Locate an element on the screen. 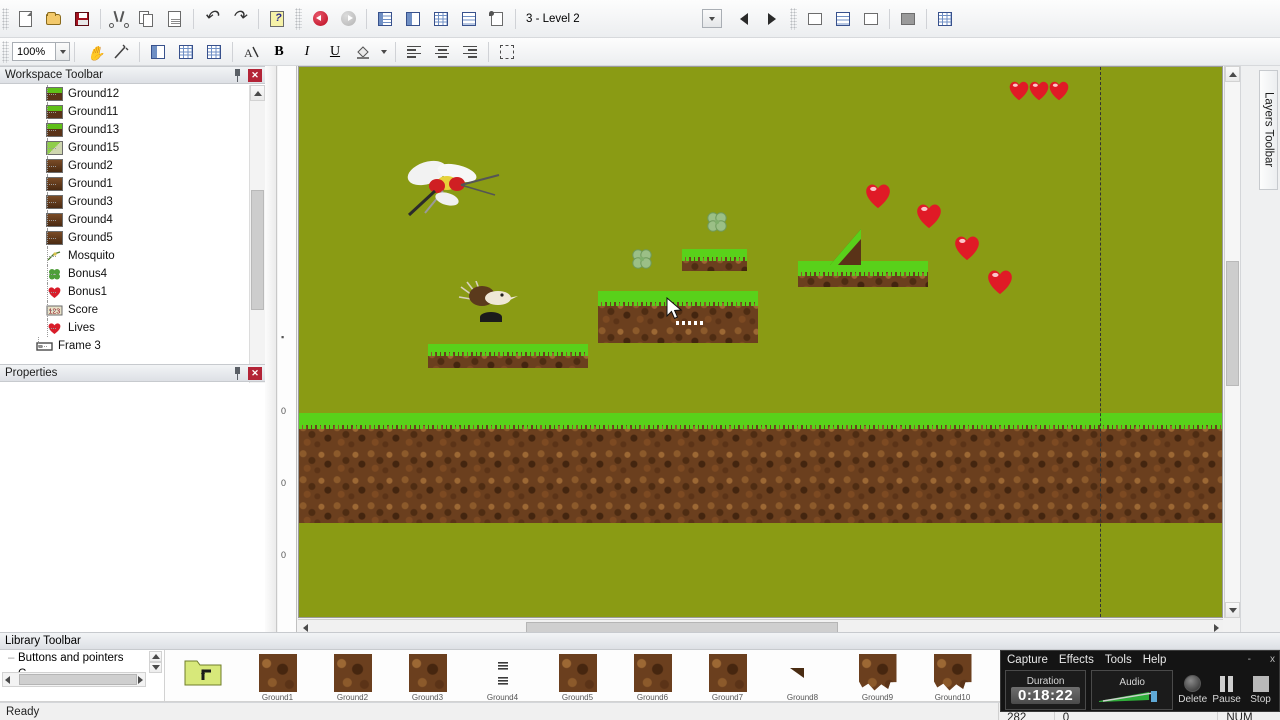 The width and height of the screenshot is (1280, 720). event-grid-button is located at coordinates (441, 19).